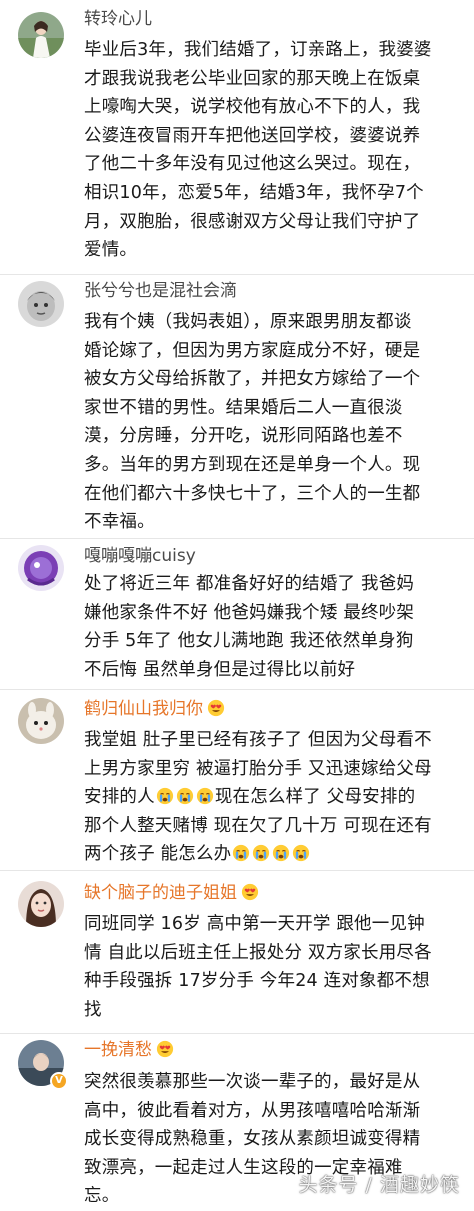 The height and width of the screenshot is (1211, 474). What do you see at coordinates (119, 522) in the screenshot?
I see `comment-line: 不幸福。` at bounding box center [119, 522].